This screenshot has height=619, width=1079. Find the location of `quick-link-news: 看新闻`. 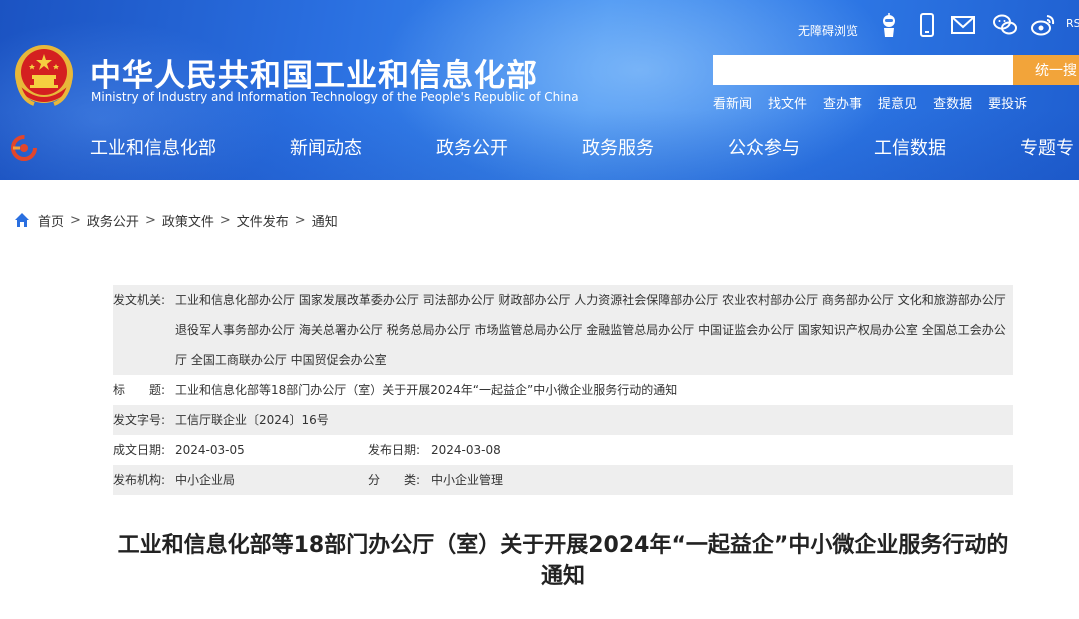

quick-link-news: 看新闻 is located at coordinates (732, 102).